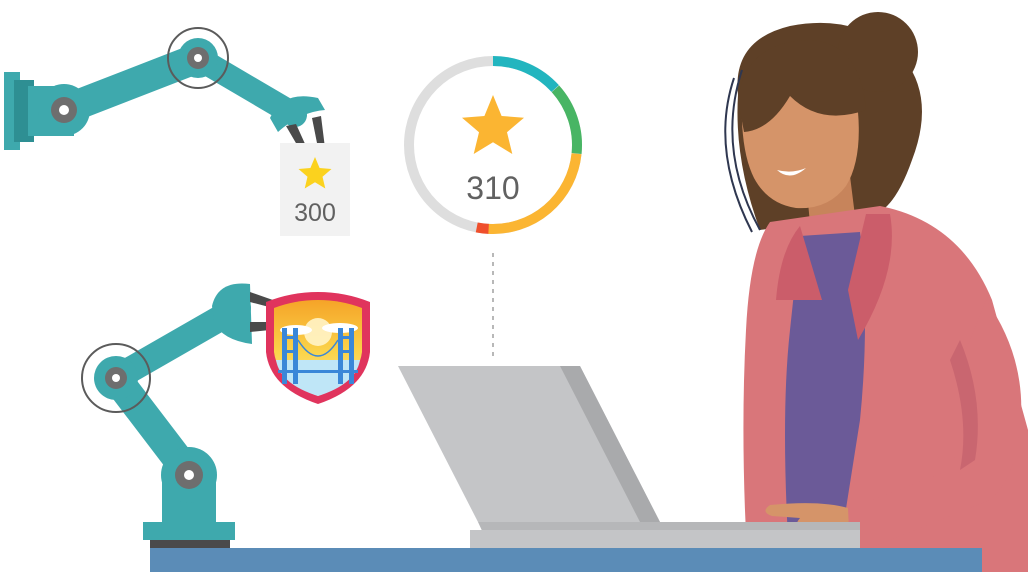 The width and height of the screenshot is (1028, 572). What do you see at coordinates (492, 188) in the screenshot?
I see `gauge-points-value: 310` at bounding box center [492, 188].